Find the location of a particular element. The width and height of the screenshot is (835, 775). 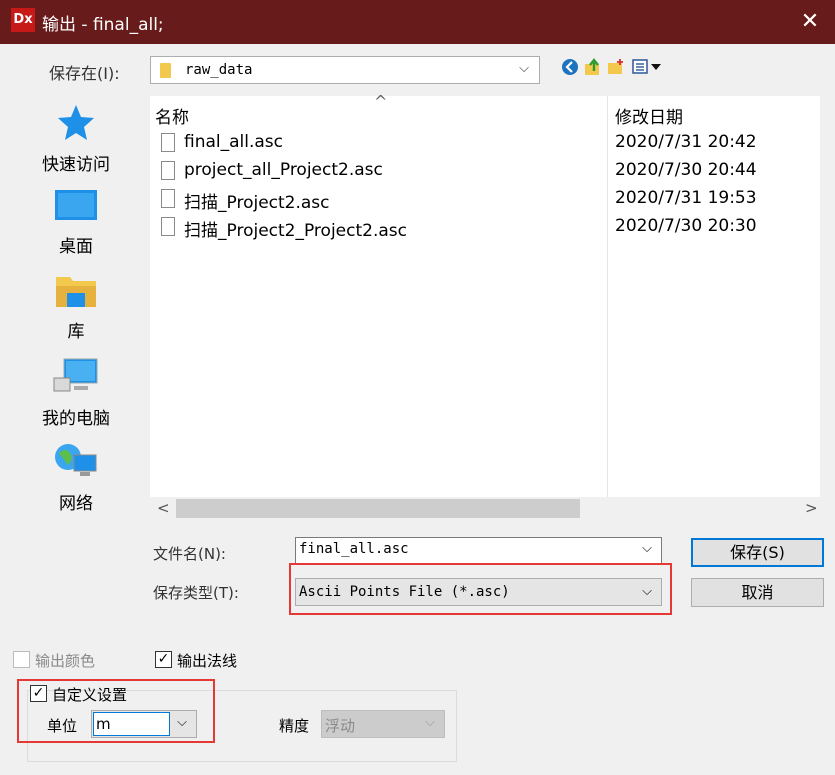

place-label: 桌面 is located at coordinates (76, 247).